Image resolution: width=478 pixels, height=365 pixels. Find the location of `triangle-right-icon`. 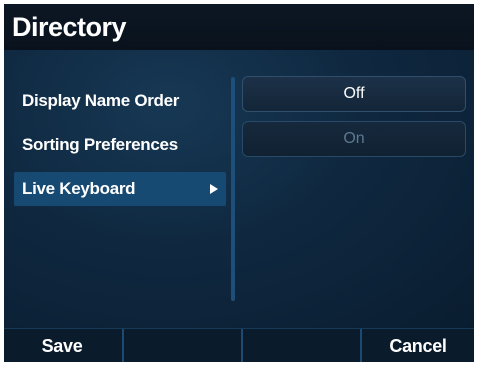

triangle-right-icon is located at coordinates (214, 189).